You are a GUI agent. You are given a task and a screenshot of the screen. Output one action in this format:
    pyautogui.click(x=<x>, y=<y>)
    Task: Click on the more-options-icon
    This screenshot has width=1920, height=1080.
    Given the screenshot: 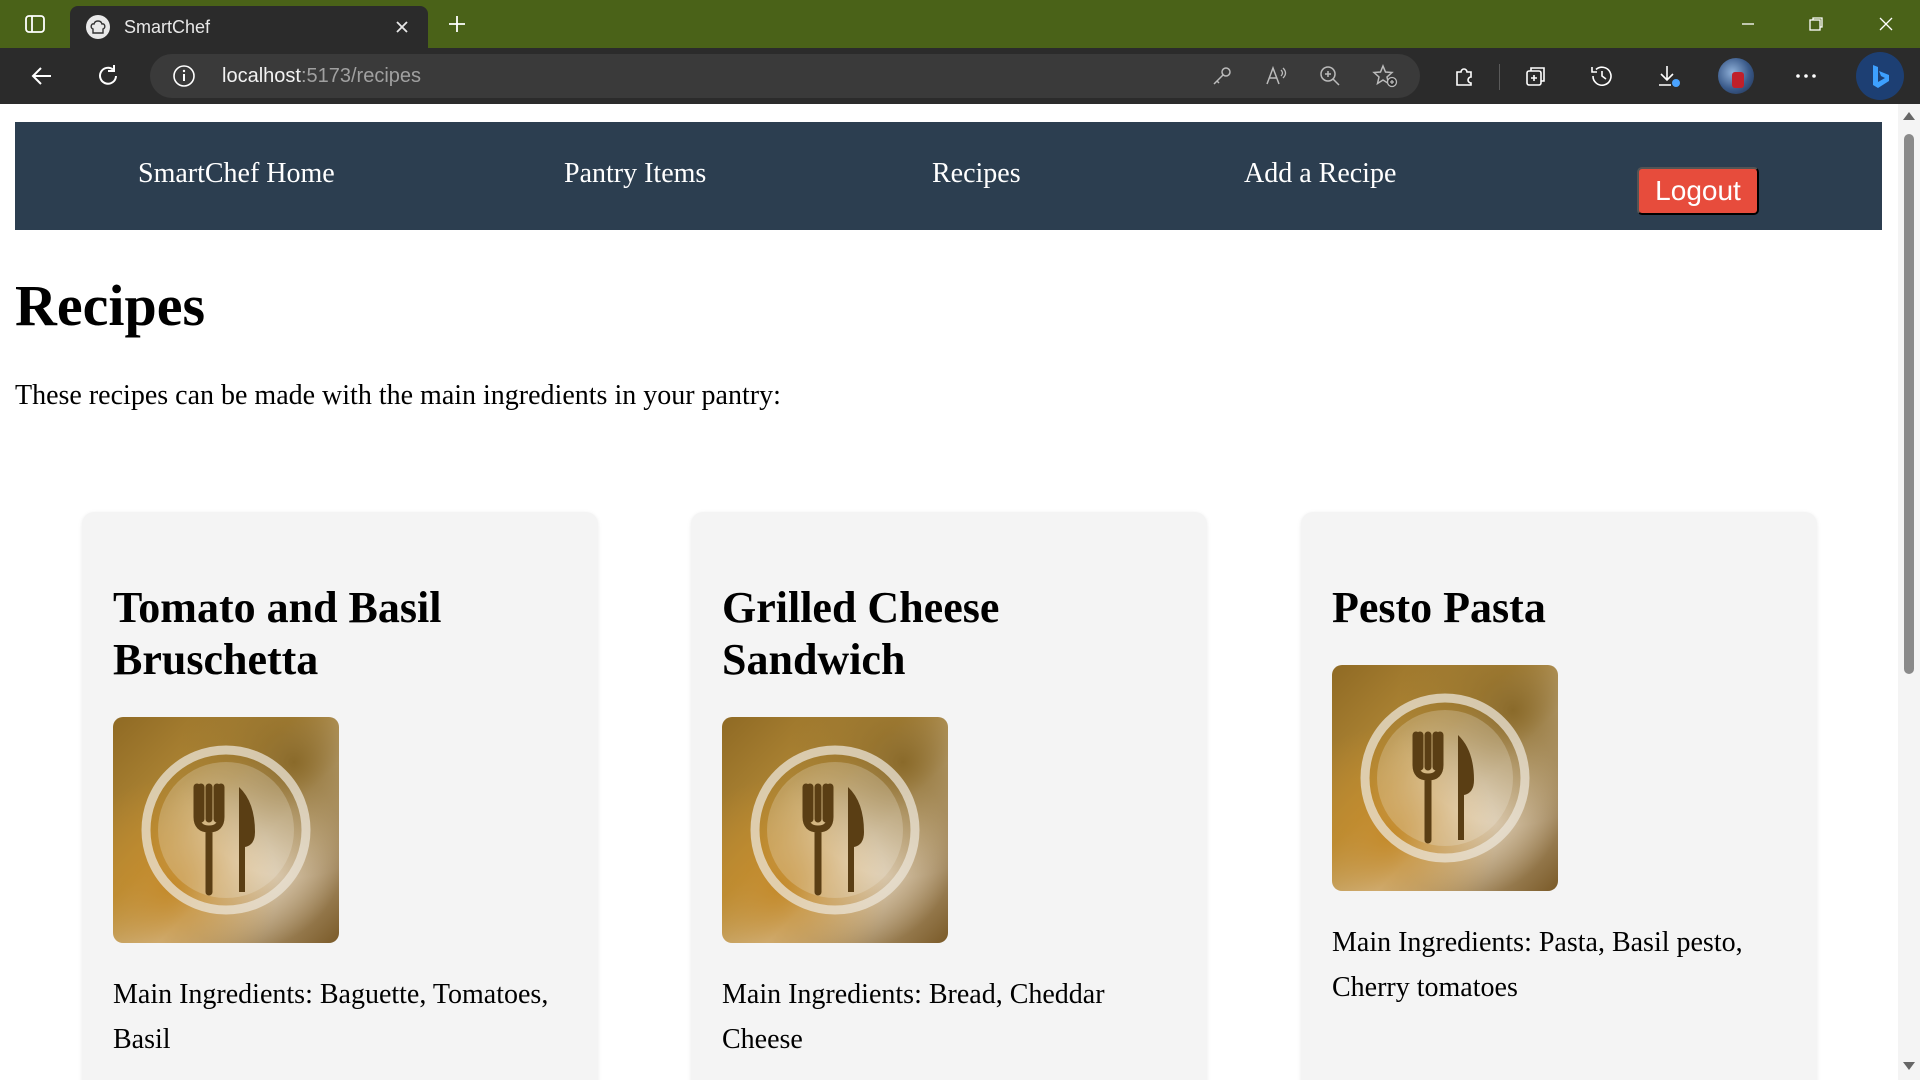 What is the action you would take?
    pyautogui.click(x=1806, y=76)
    